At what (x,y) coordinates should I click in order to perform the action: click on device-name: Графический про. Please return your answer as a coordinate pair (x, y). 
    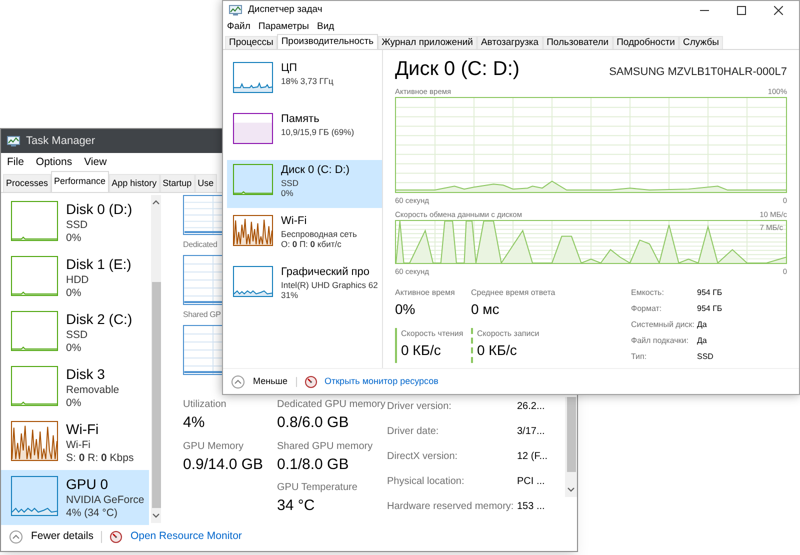
    Looking at the image, I should click on (325, 273).